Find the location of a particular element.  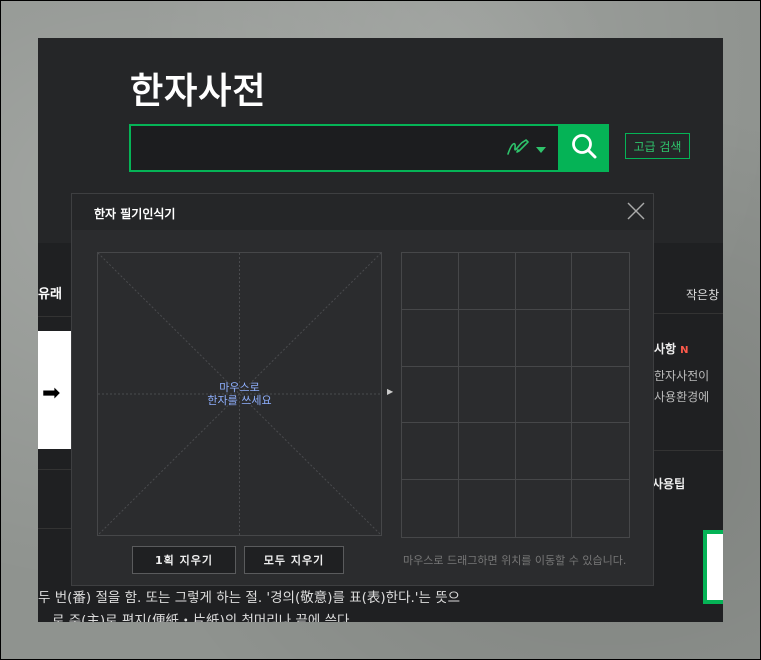

clear-one-stroke-button: 1획 지우기 is located at coordinates (184, 560).